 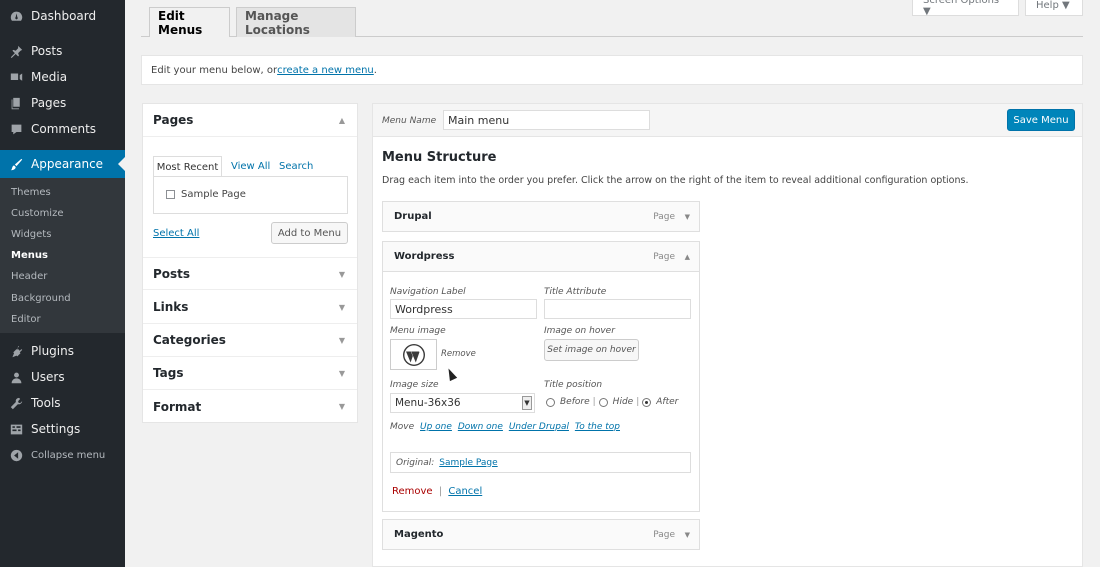 I want to click on select-all-link: Select All, so click(x=176, y=233).